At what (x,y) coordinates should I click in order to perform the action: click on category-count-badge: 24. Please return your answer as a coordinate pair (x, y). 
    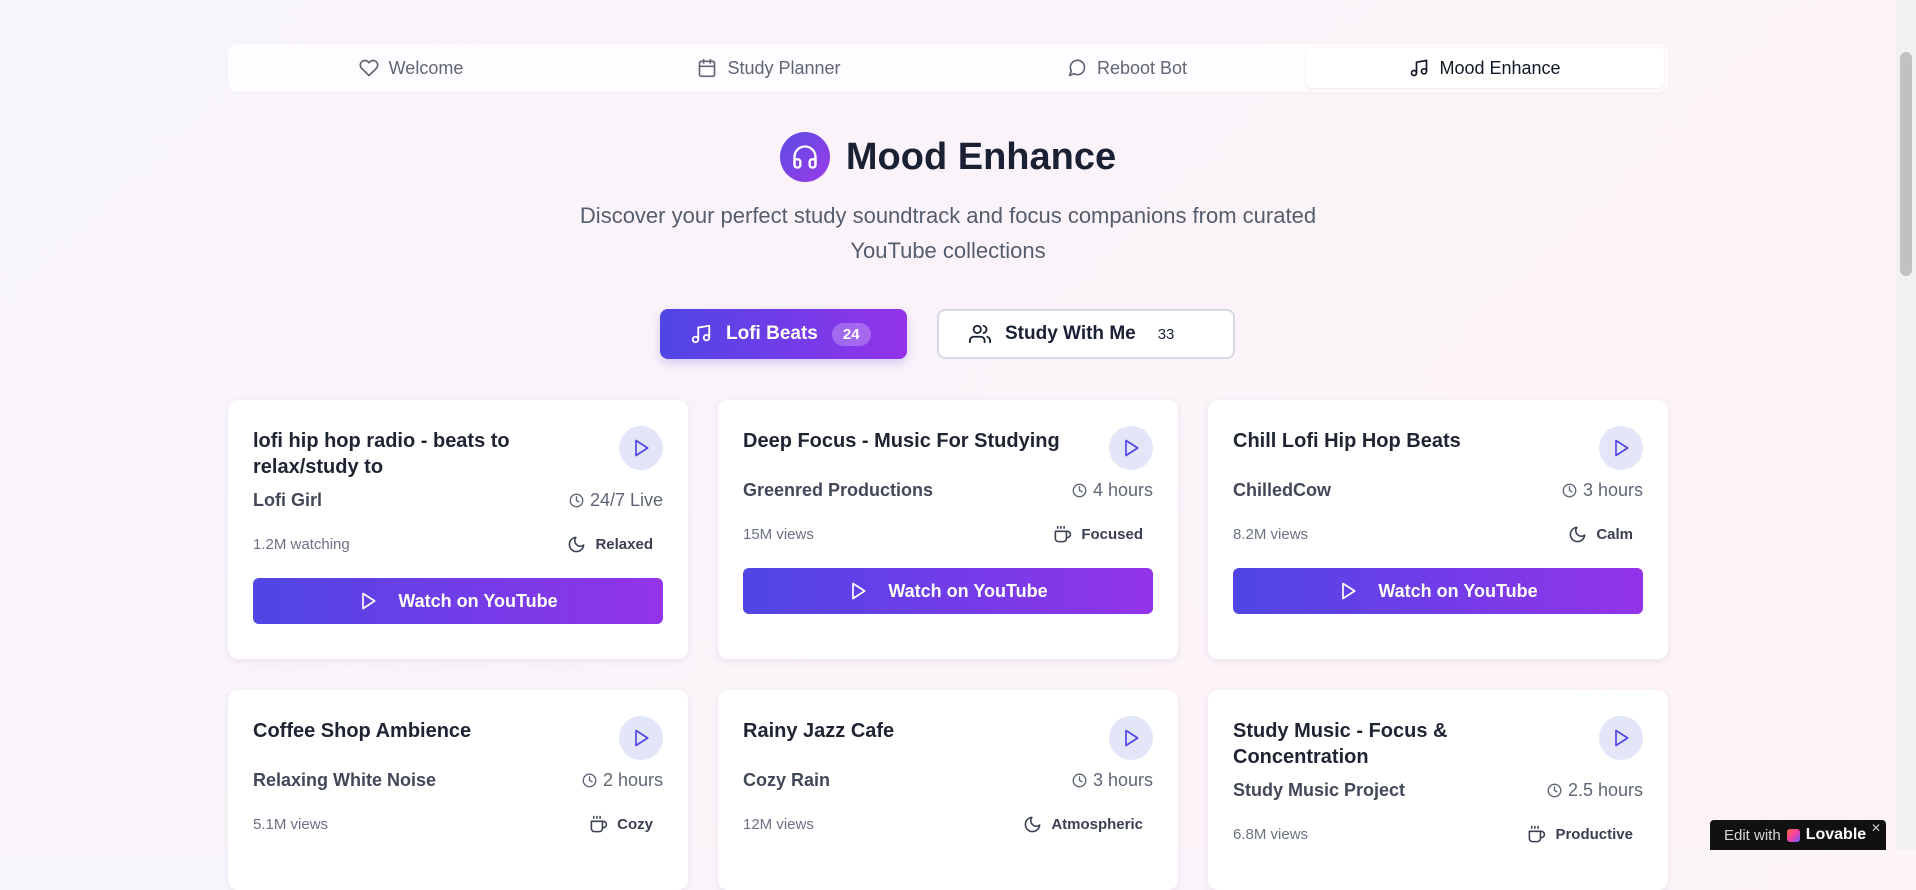
    Looking at the image, I should click on (851, 334).